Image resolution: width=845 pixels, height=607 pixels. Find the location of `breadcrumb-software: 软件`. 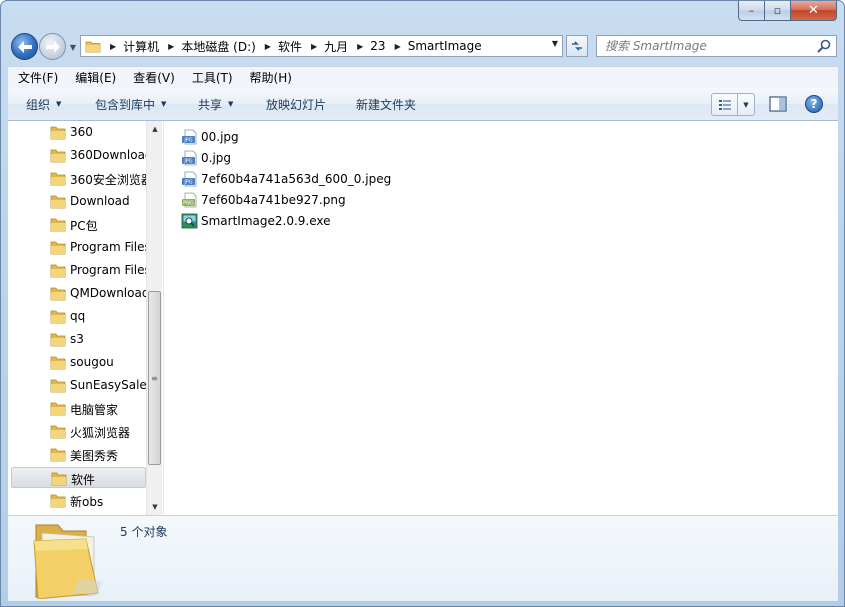

breadcrumb-software: 软件 is located at coordinates (290, 46).